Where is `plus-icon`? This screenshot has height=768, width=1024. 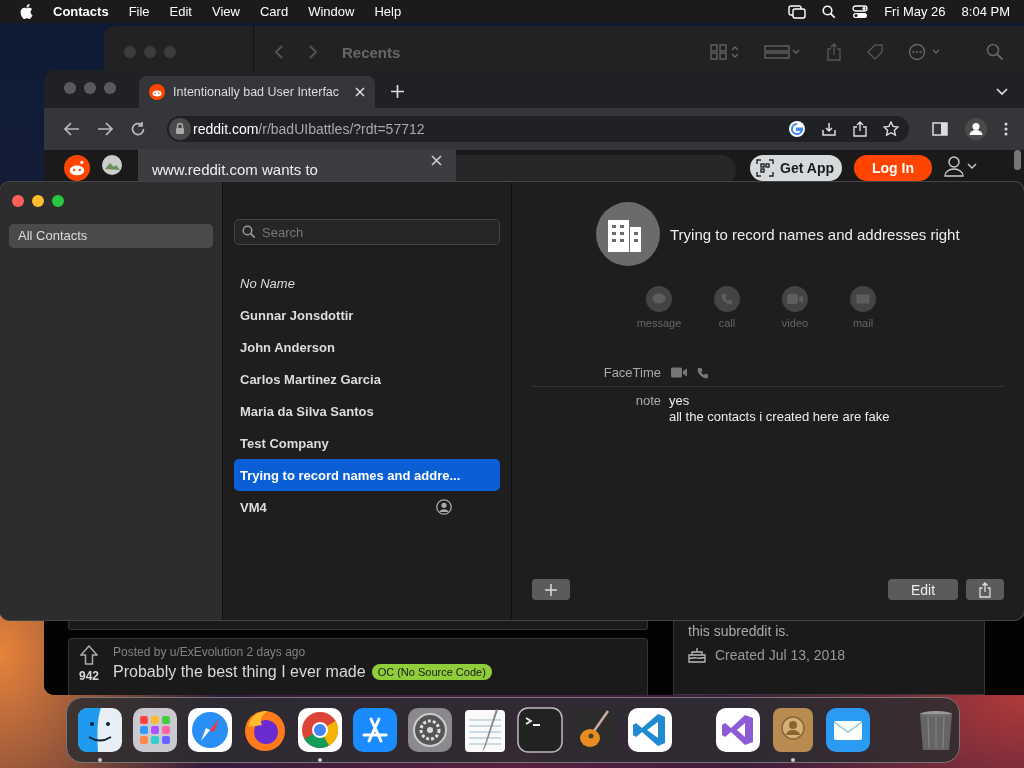
plus-icon is located at coordinates (551, 589).